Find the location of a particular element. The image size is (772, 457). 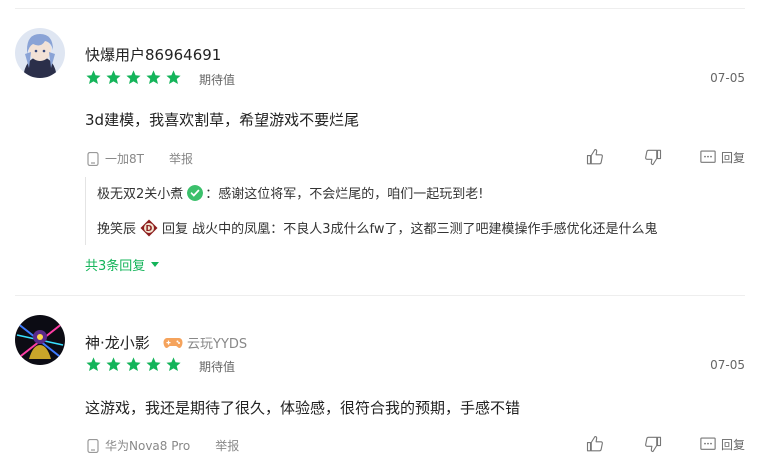

user-badge: 云玩YYDS is located at coordinates (205, 342).